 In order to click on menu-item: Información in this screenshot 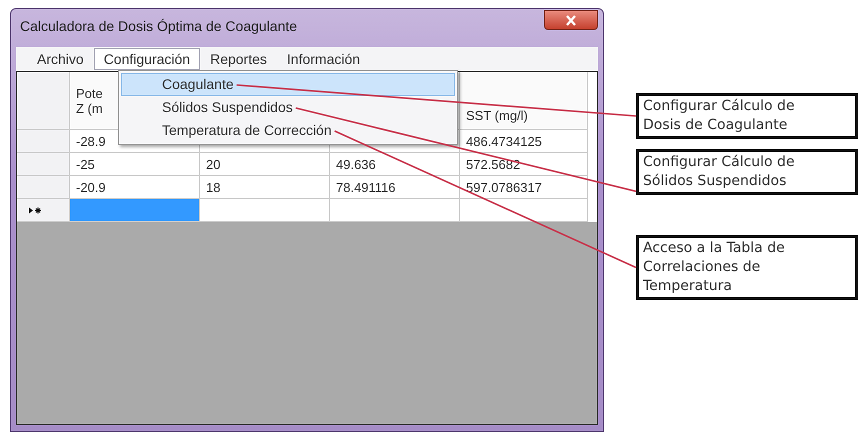, I will do `click(323, 59)`.